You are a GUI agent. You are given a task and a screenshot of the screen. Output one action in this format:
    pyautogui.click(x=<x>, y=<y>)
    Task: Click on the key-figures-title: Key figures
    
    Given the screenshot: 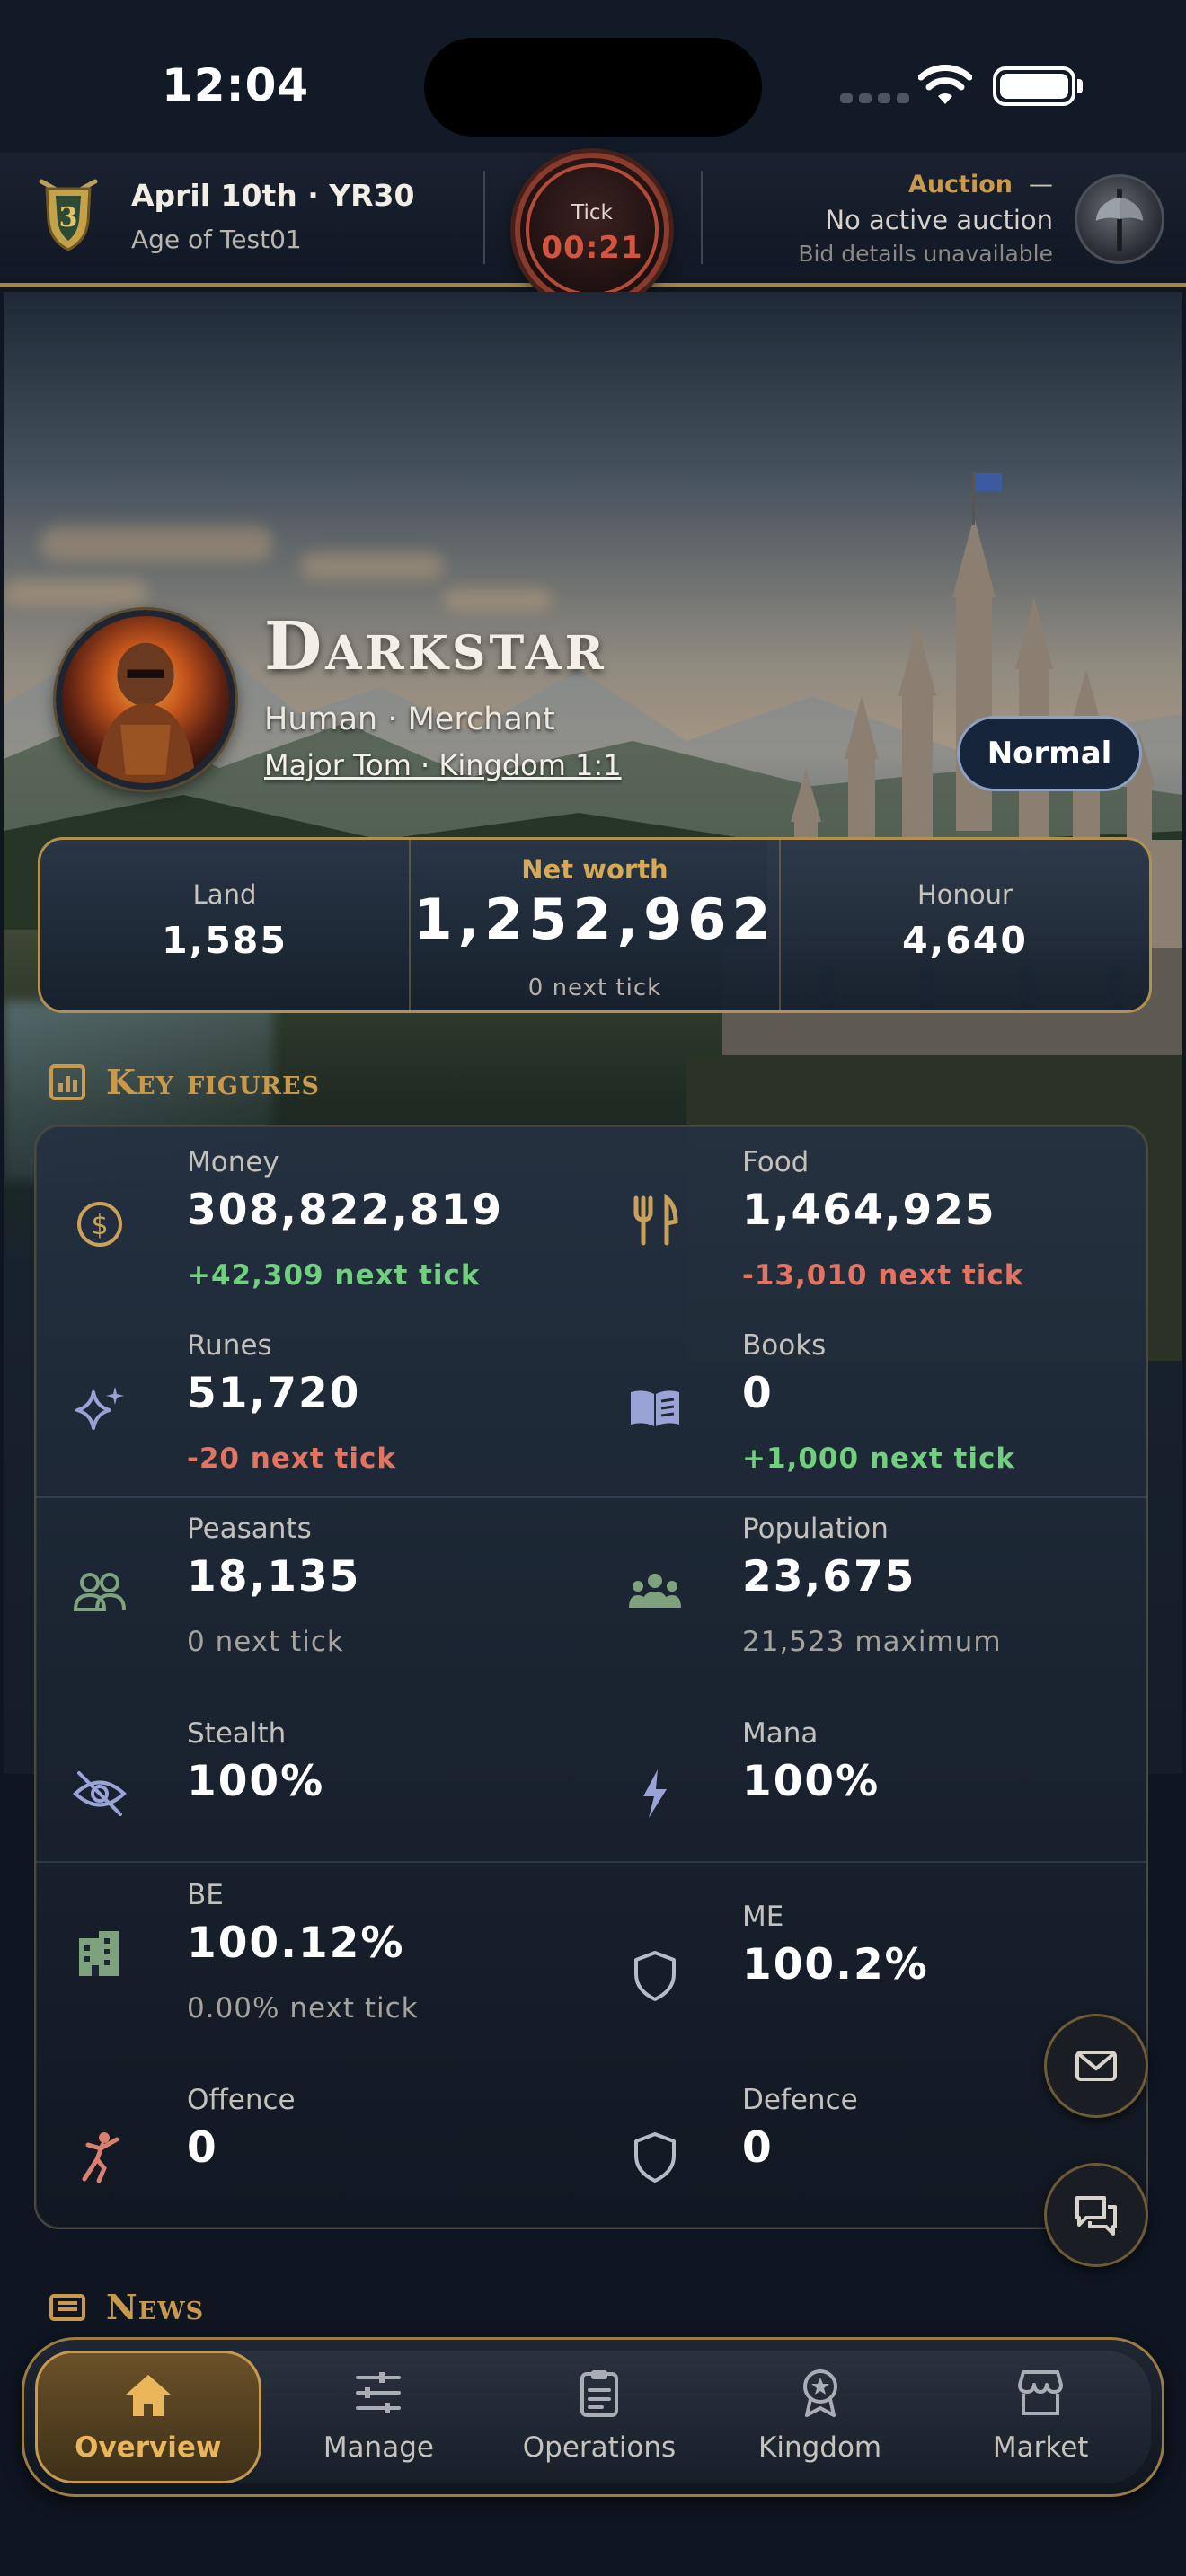 What is the action you would take?
    pyautogui.click(x=213, y=1082)
    